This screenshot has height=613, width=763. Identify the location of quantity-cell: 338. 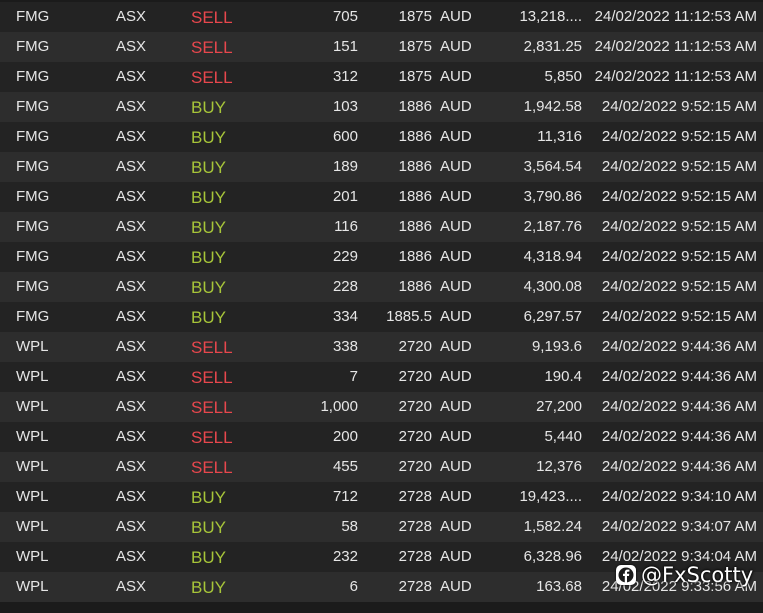
(345, 346).